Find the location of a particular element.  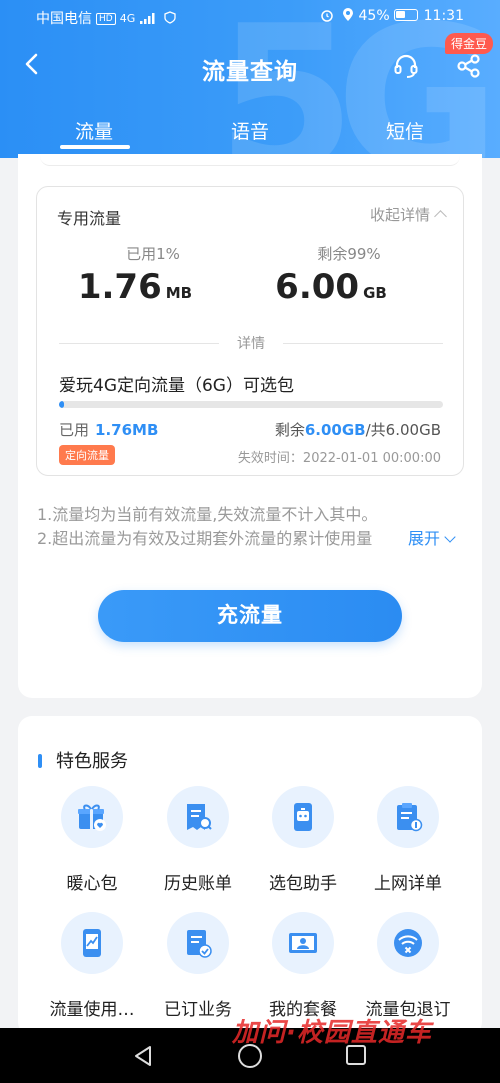

service-unsubscribe-package: 流量包退订 is located at coordinates (408, 966).